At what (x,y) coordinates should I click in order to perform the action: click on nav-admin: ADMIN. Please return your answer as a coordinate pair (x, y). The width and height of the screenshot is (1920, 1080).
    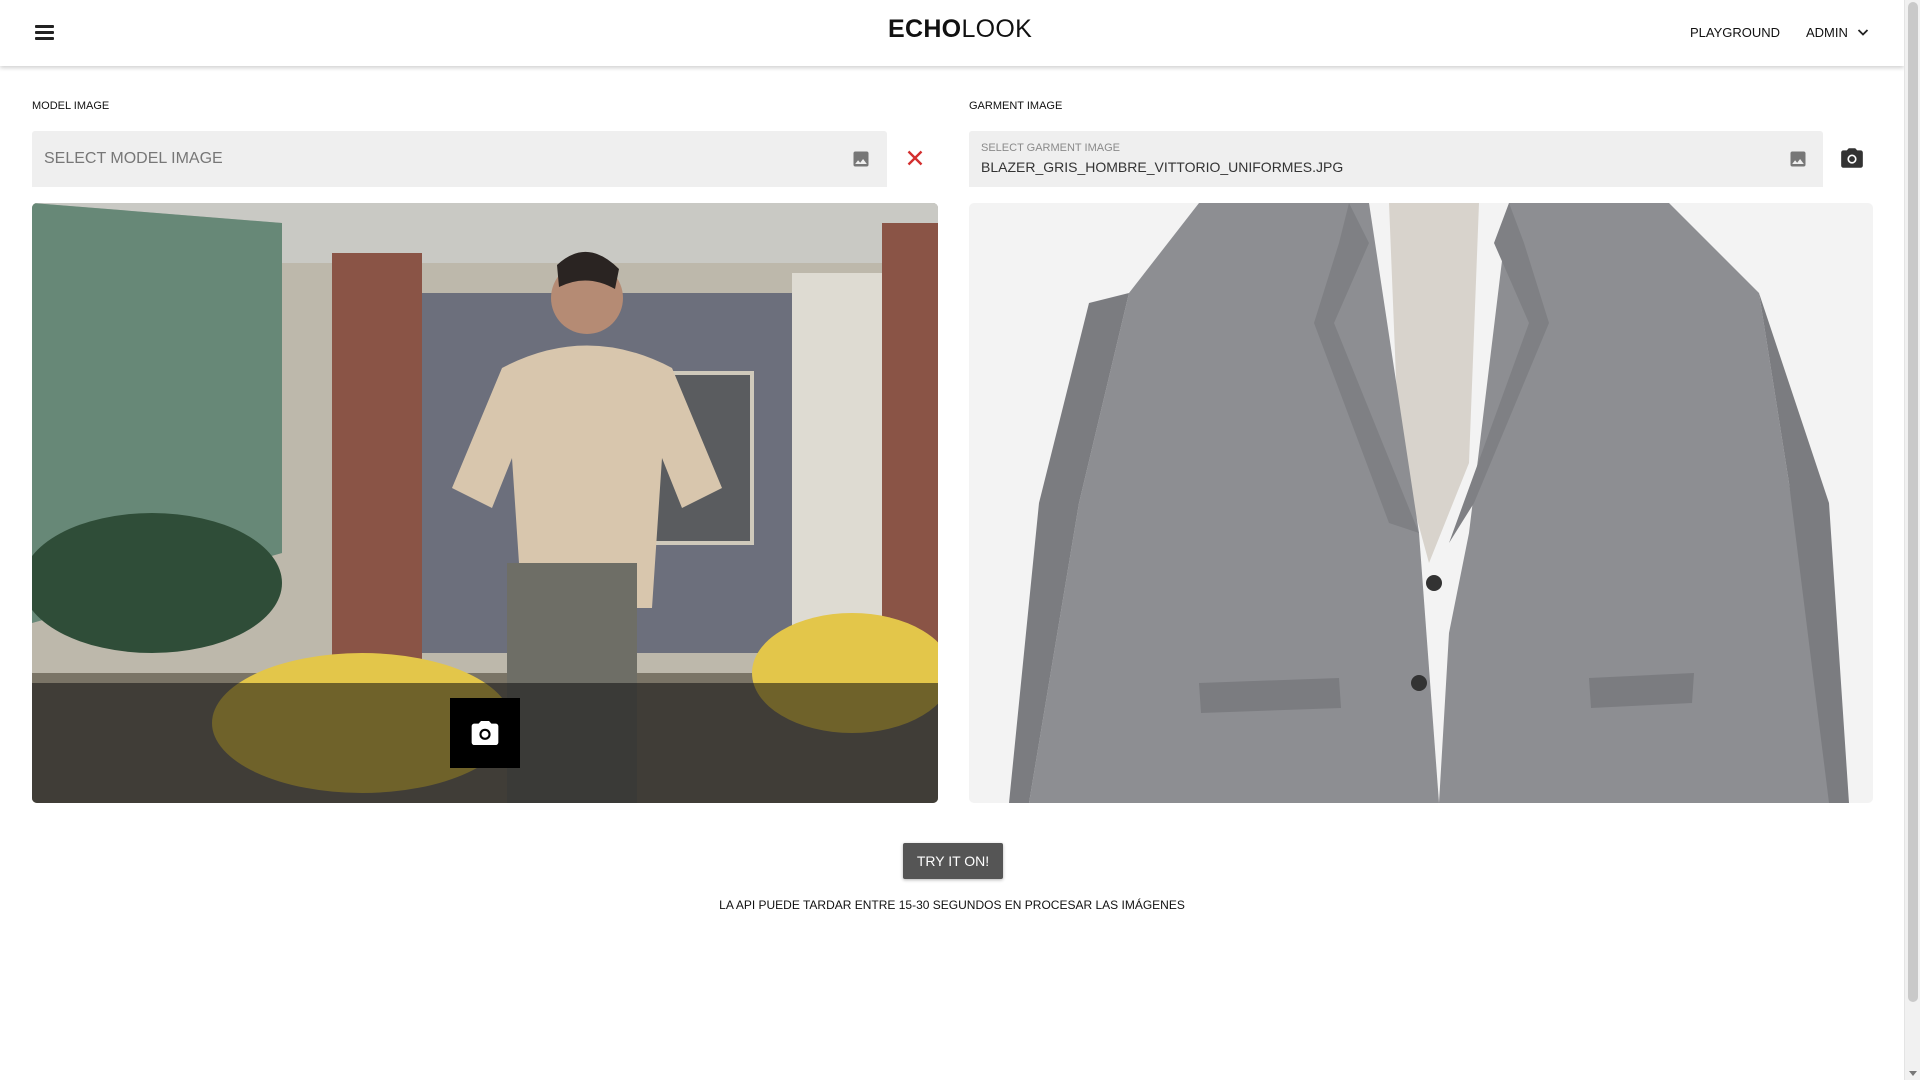
    Looking at the image, I should click on (1827, 32).